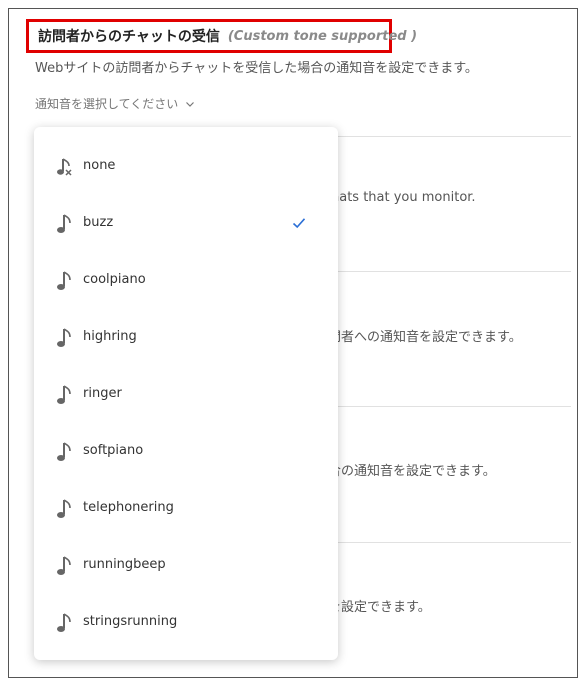 The height and width of the screenshot is (683, 584). I want to click on tone-option-stringsrunning: stringsrunning, so click(186, 621).